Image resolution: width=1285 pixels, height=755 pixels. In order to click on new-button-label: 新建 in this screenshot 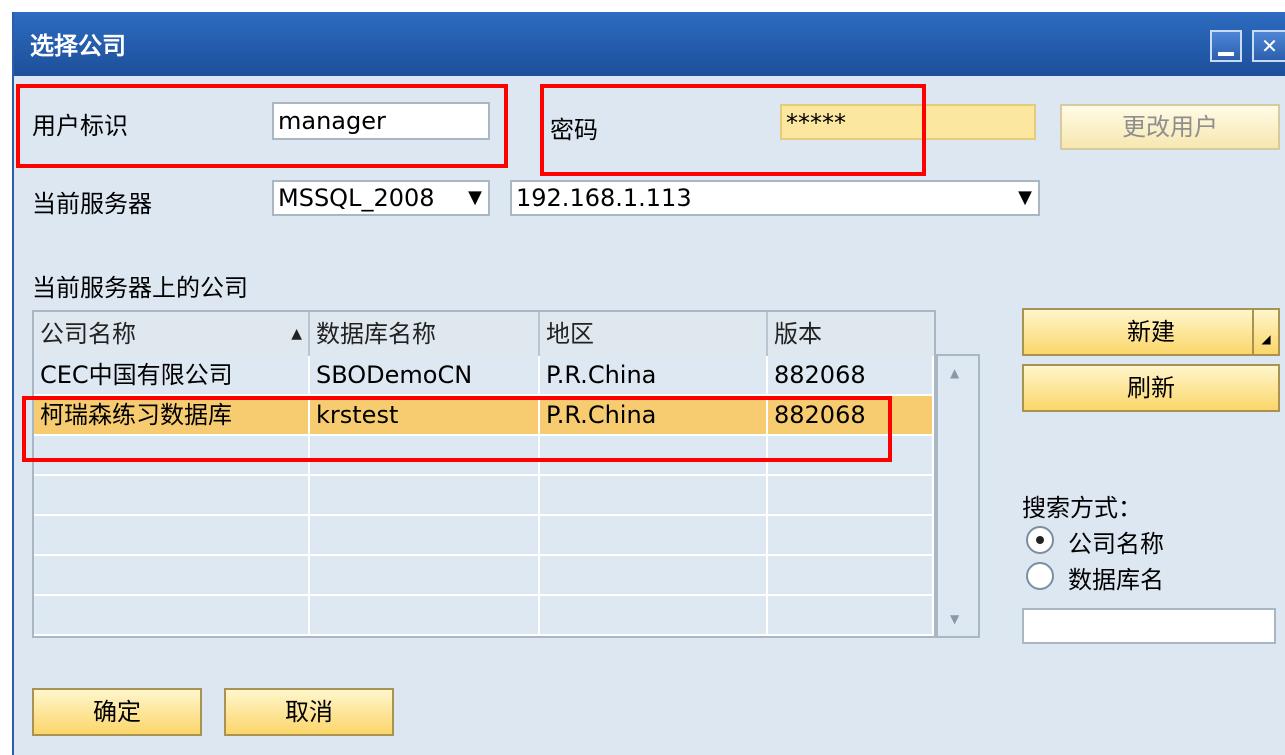, I will do `click(1151, 332)`.